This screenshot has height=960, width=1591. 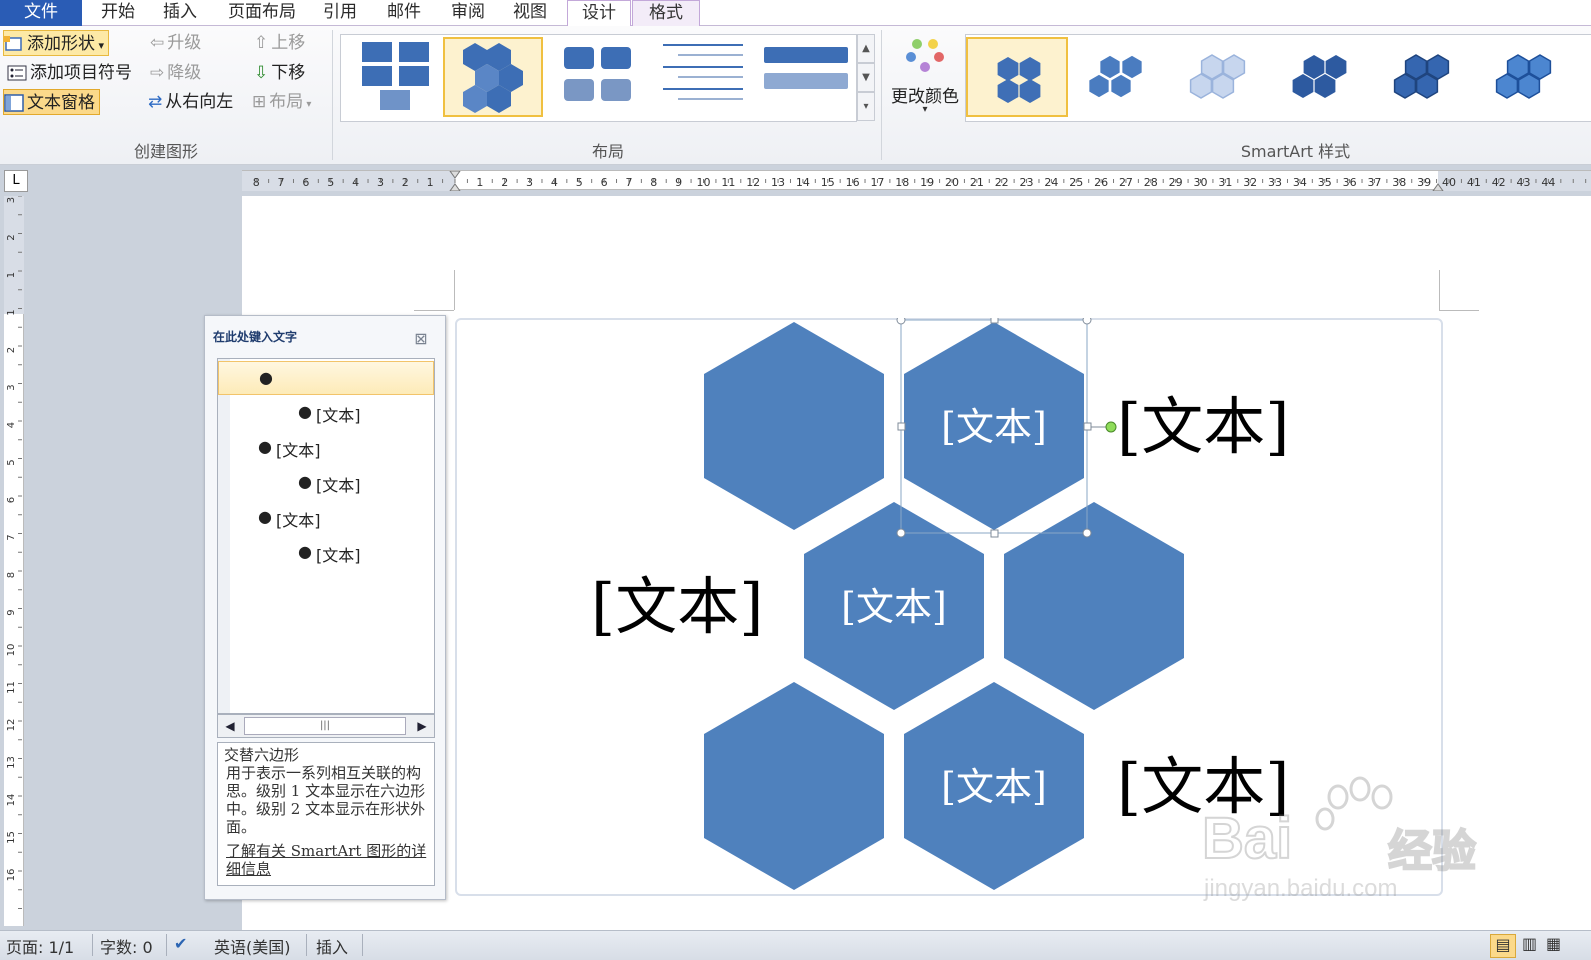 I want to click on tab-stop-selector-icon: L, so click(x=16, y=181).